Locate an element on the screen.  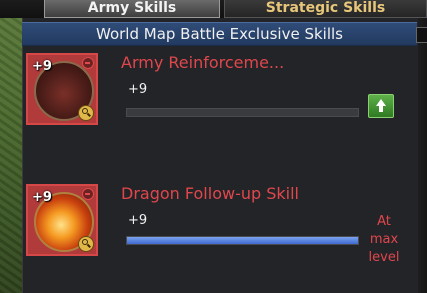
max-level-label: At max level is located at coordinates (384, 239).